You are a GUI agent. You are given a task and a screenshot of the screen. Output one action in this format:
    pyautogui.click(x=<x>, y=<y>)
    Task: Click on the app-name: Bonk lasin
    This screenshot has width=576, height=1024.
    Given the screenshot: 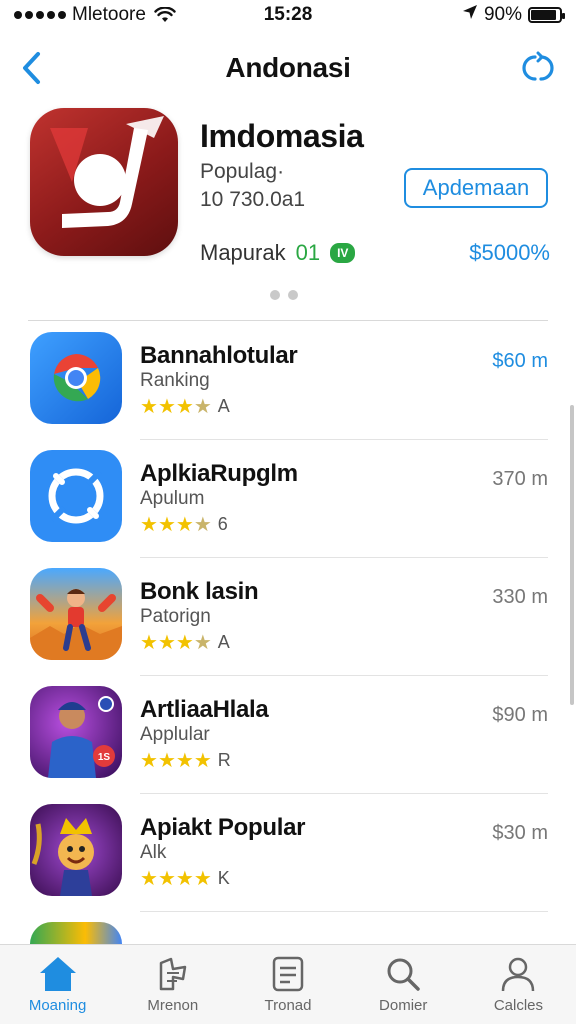 What is the action you would take?
    pyautogui.click(x=199, y=591)
    